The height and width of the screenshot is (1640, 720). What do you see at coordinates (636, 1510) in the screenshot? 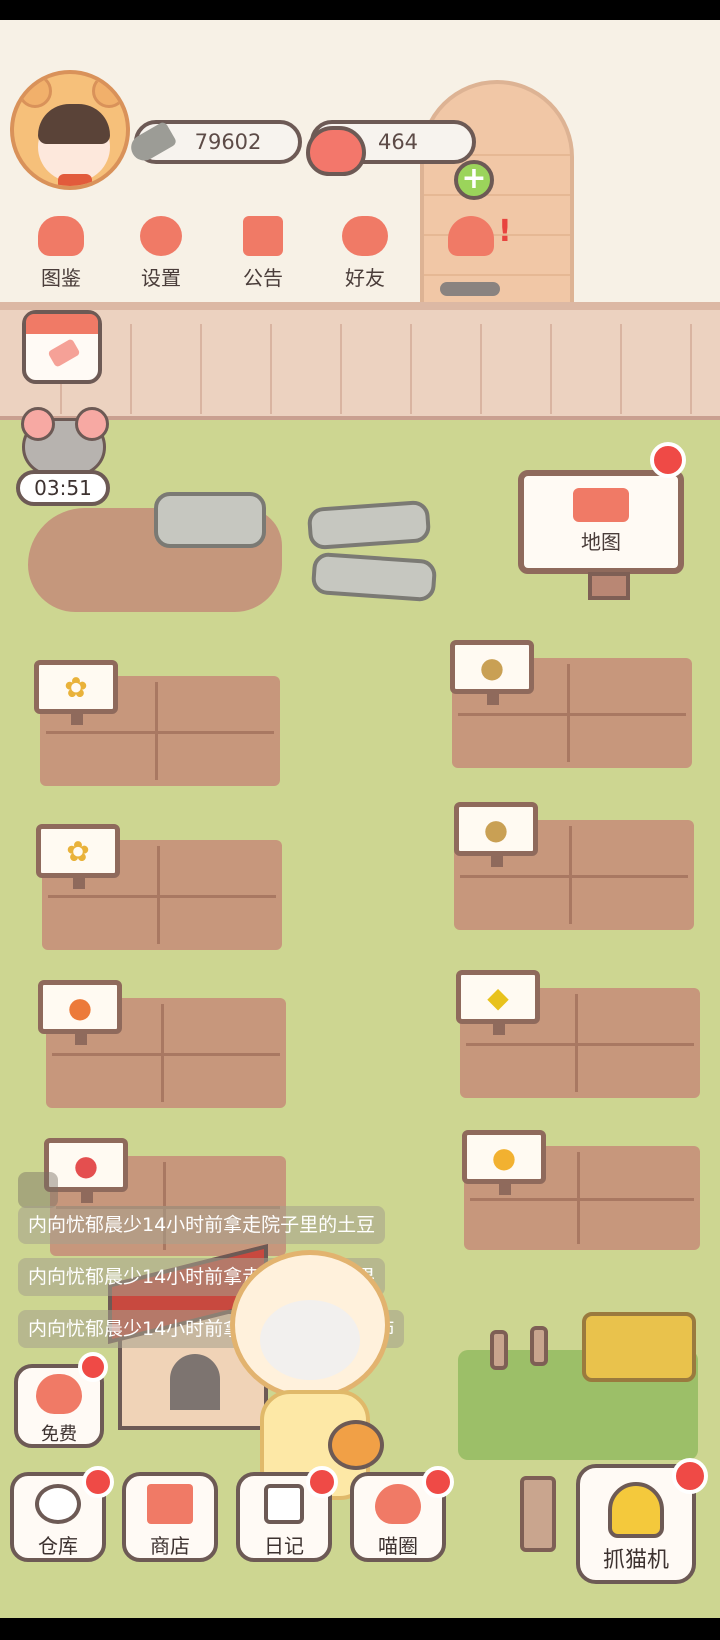
I see `claw-icon` at bounding box center [636, 1510].